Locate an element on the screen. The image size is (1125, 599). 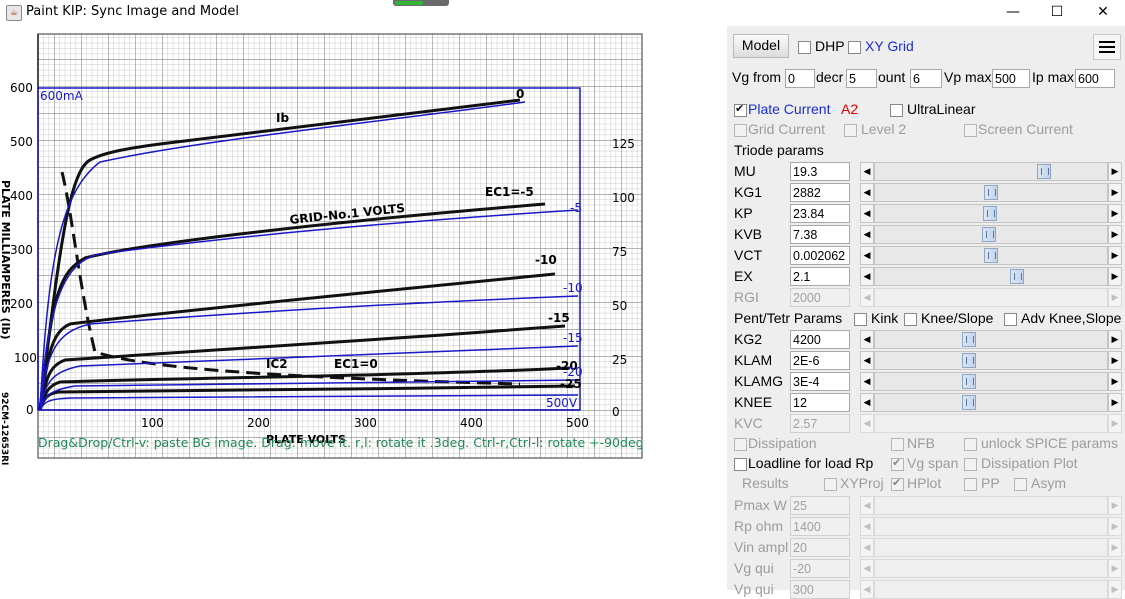
loadline-checkbox is located at coordinates (740, 464).